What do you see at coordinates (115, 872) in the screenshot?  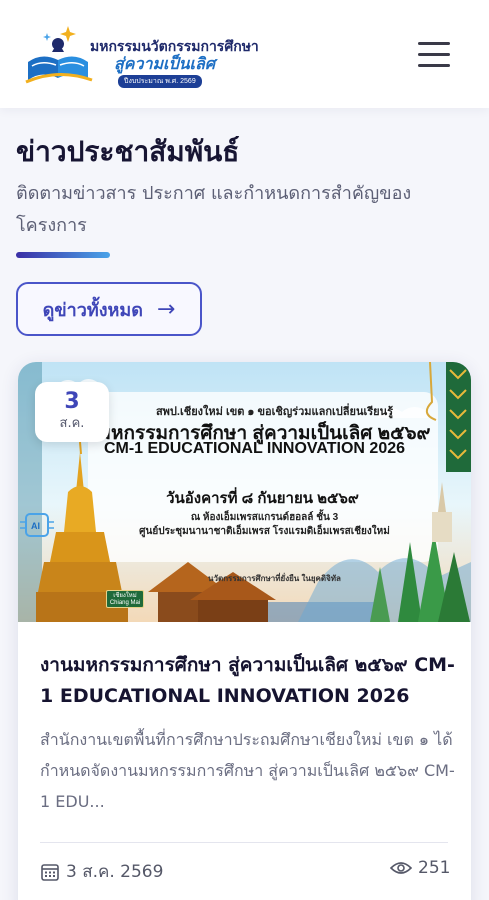 I see `news-card-date-label: 3 ส.ค. 2569` at bounding box center [115, 872].